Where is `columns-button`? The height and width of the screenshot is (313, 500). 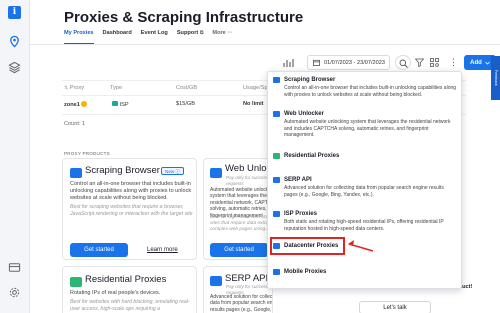
columns-button is located at coordinates (435, 62).